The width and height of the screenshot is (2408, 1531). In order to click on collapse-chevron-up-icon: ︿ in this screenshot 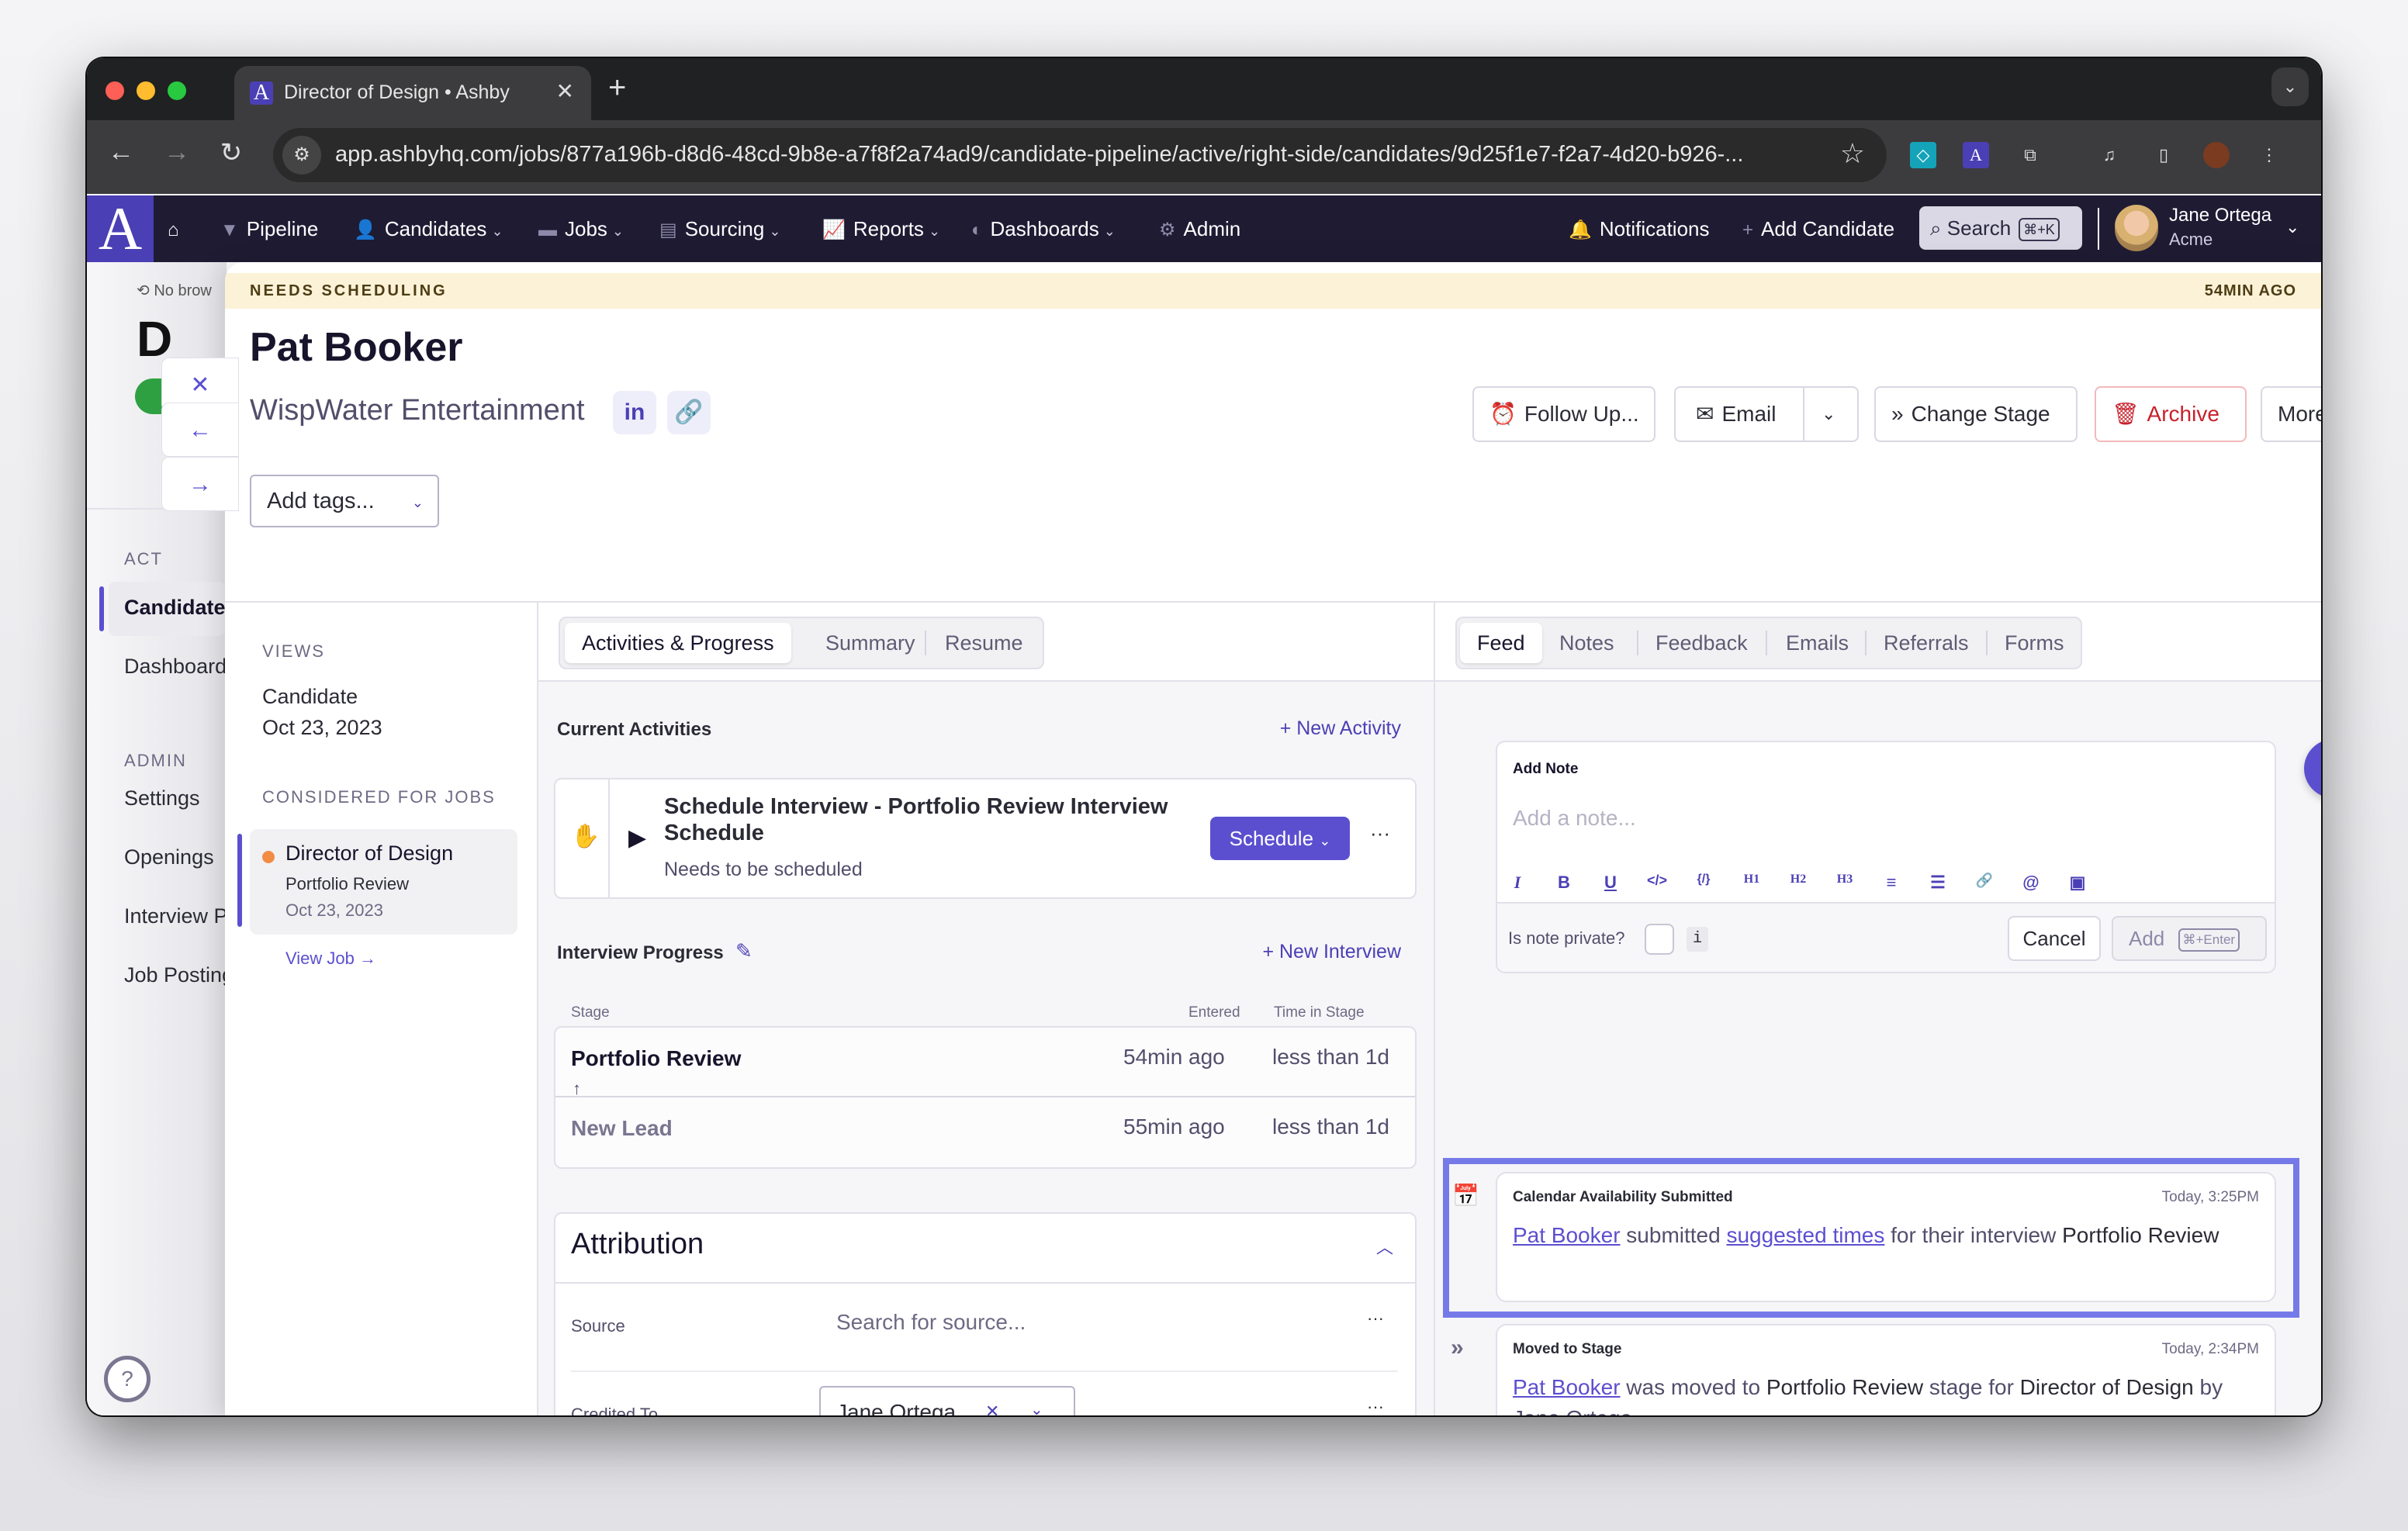, I will do `click(1384, 1246)`.